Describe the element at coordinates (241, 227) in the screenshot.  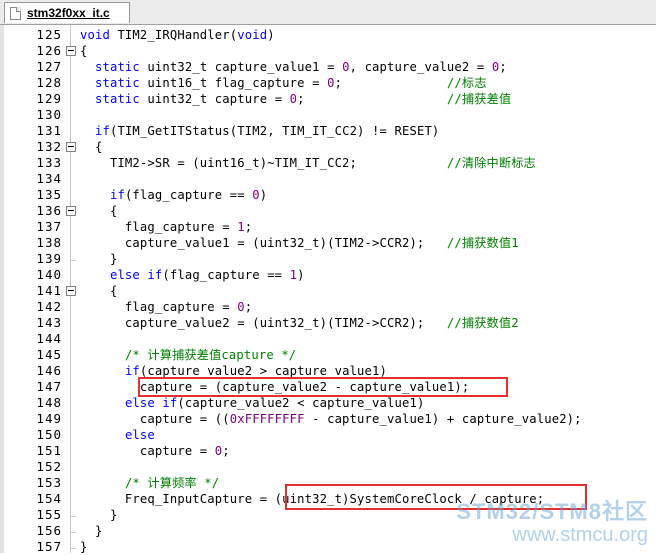
I see `number-token: 1` at that location.